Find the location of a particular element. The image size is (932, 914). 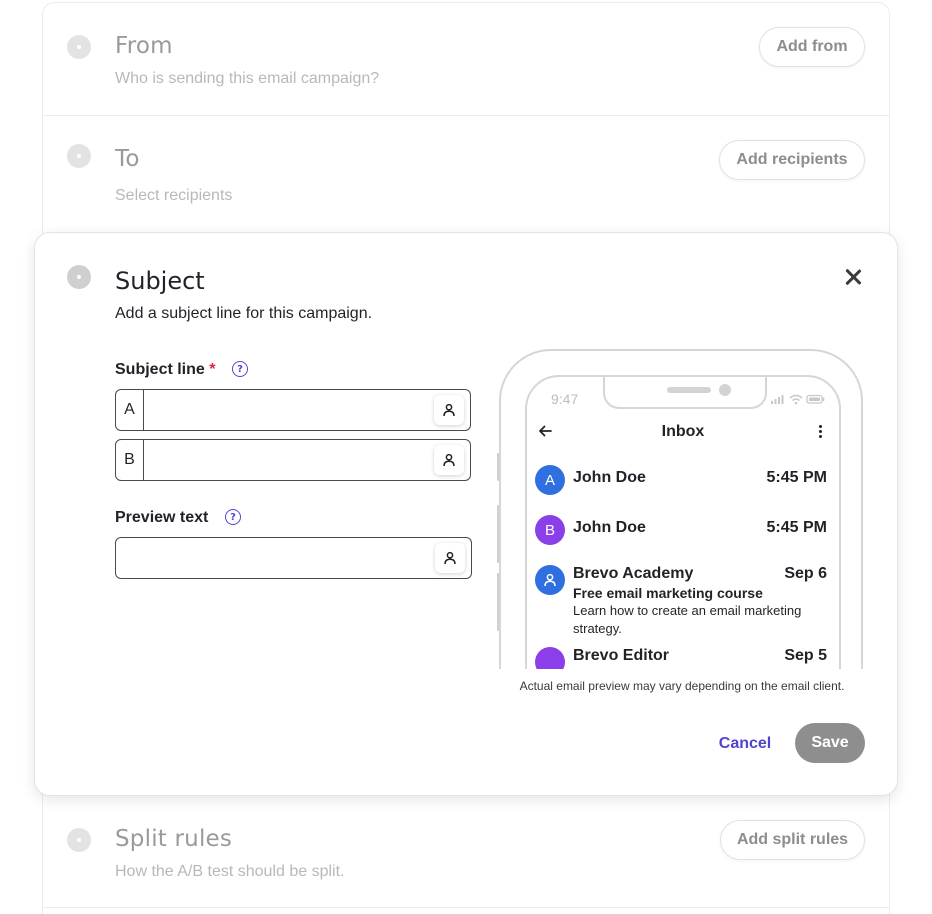

preview-text-input is located at coordinates (276, 558).